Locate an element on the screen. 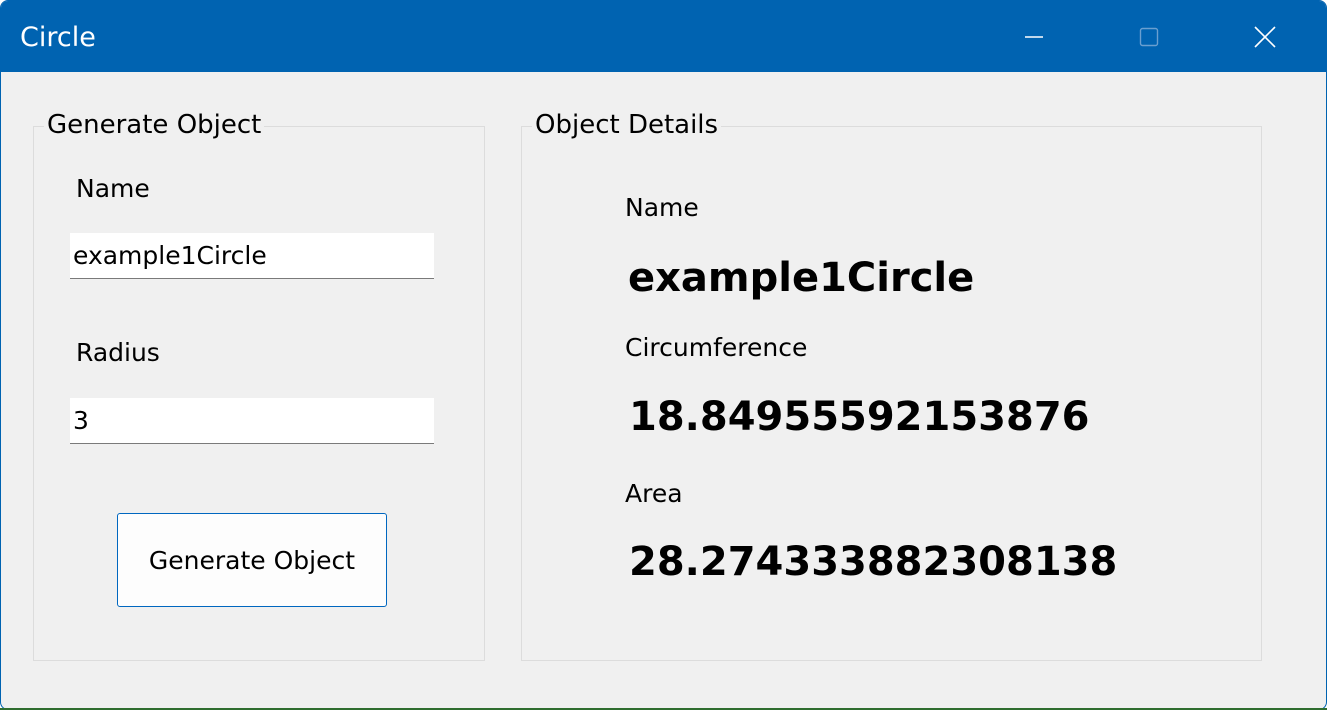  name-input is located at coordinates (252, 256).